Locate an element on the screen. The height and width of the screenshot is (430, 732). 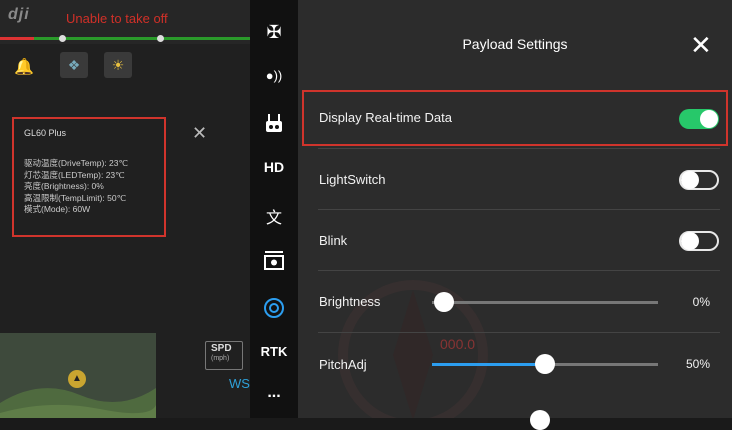
hd-icon: HD is located at coordinates (274, 167).